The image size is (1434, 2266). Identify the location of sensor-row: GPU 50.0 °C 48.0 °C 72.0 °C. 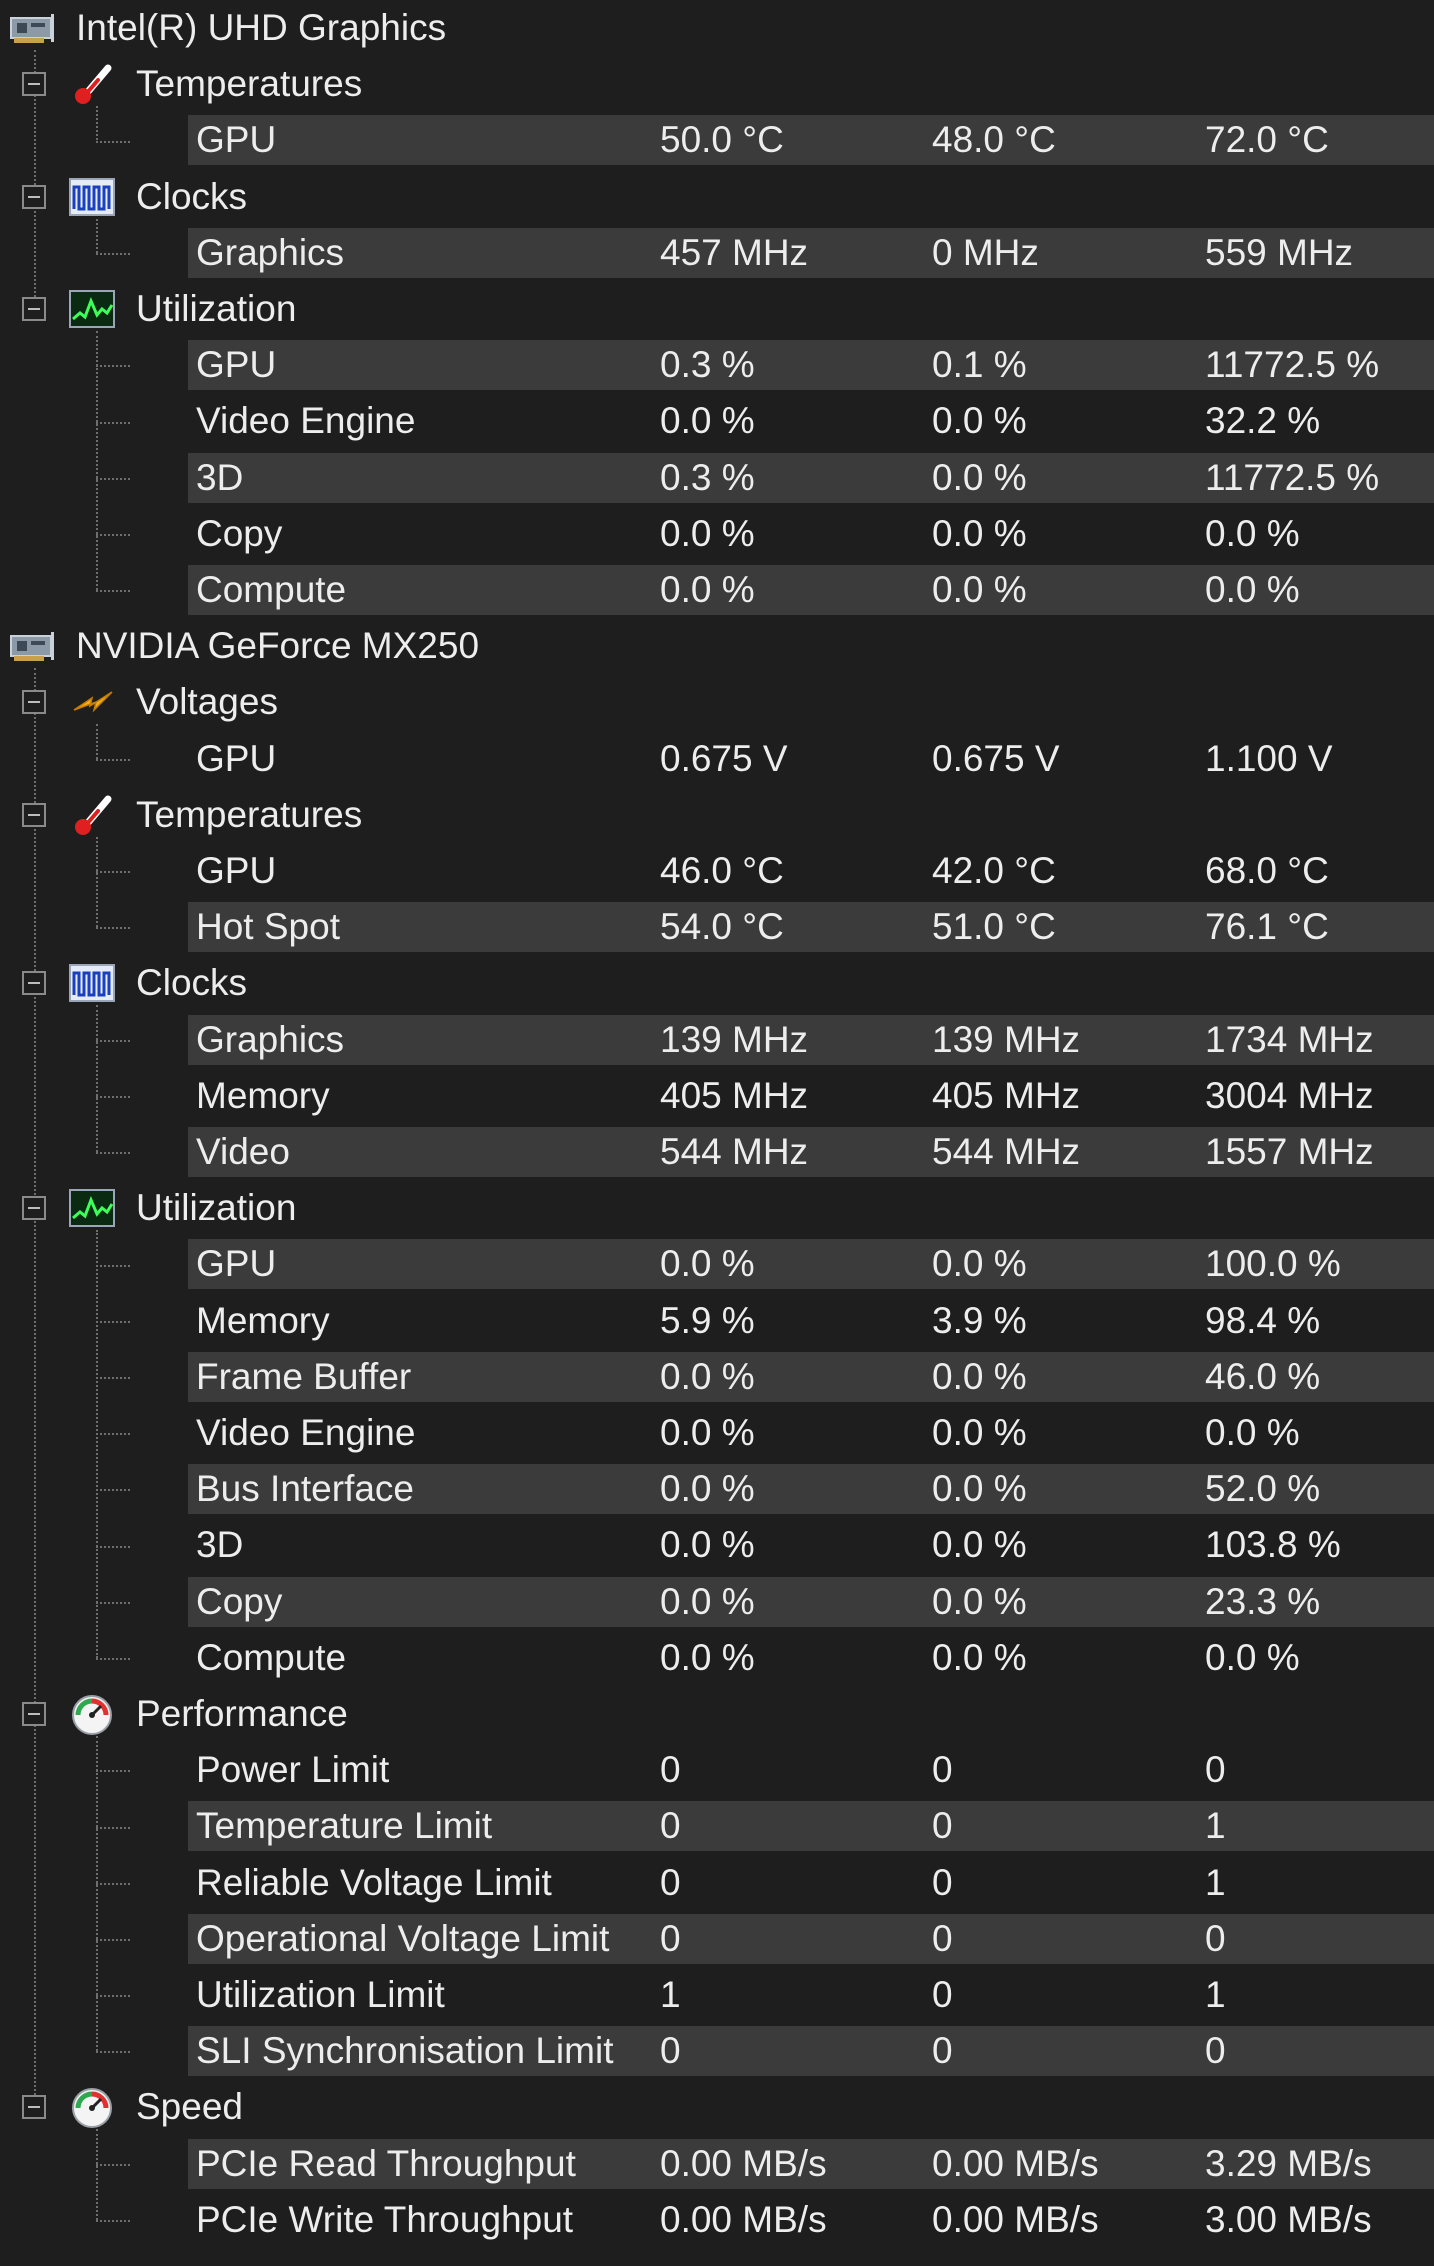
(717, 140).